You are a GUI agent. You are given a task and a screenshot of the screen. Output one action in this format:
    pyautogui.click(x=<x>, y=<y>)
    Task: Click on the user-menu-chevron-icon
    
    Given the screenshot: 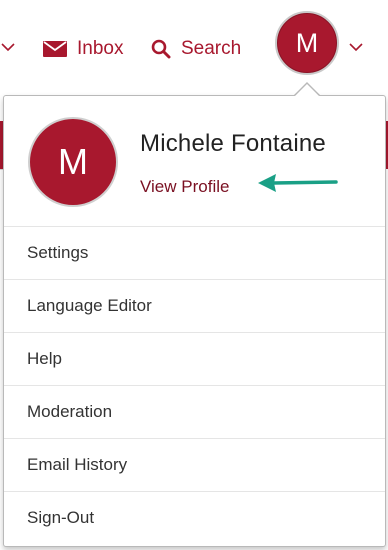 What is the action you would take?
    pyautogui.click(x=356, y=47)
    